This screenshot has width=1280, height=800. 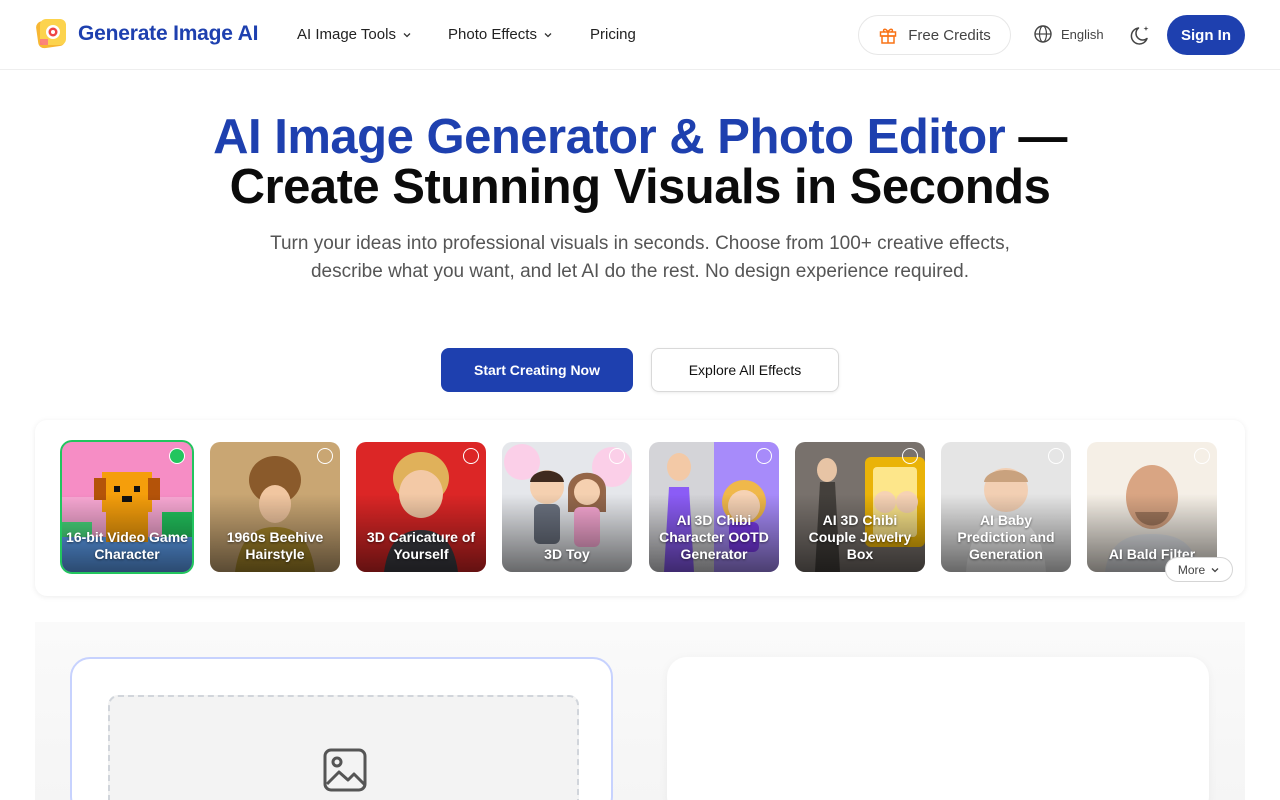 What do you see at coordinates (346, 34) in the screenshot?
I see `nav-label: AI Image Tools` at bounding box center [346, 34].